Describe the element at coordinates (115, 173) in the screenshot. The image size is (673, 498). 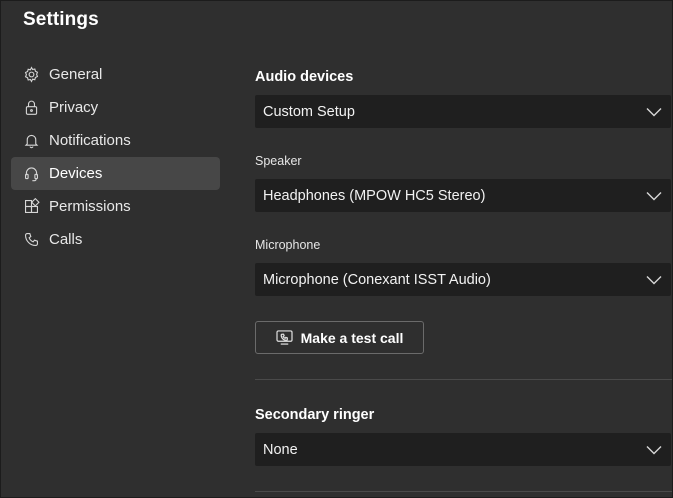
I see `sidebar-item-devices: Devices` at that location.